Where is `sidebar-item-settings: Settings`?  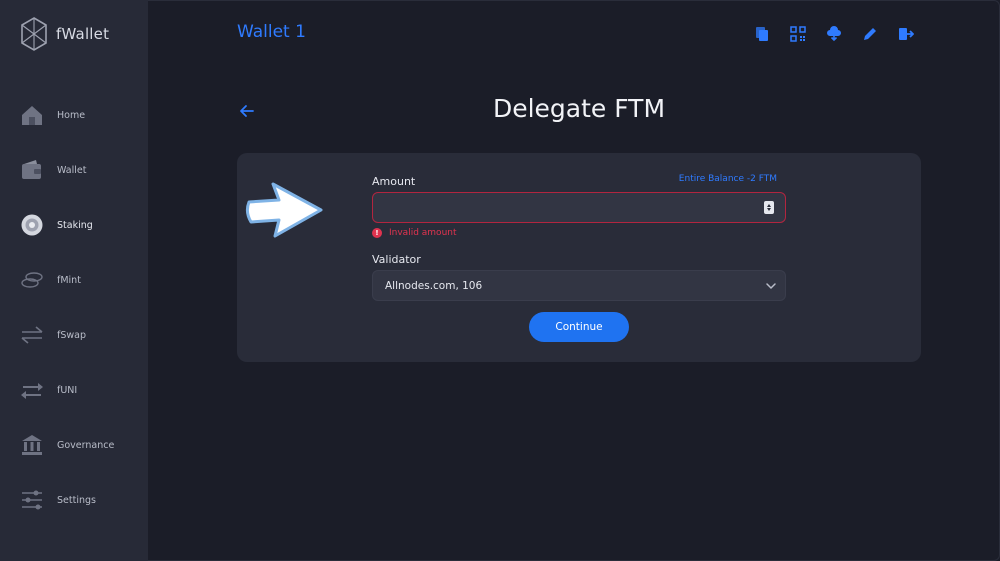
sidebar-item-settings: Settings is located at coordinates (74, 500).